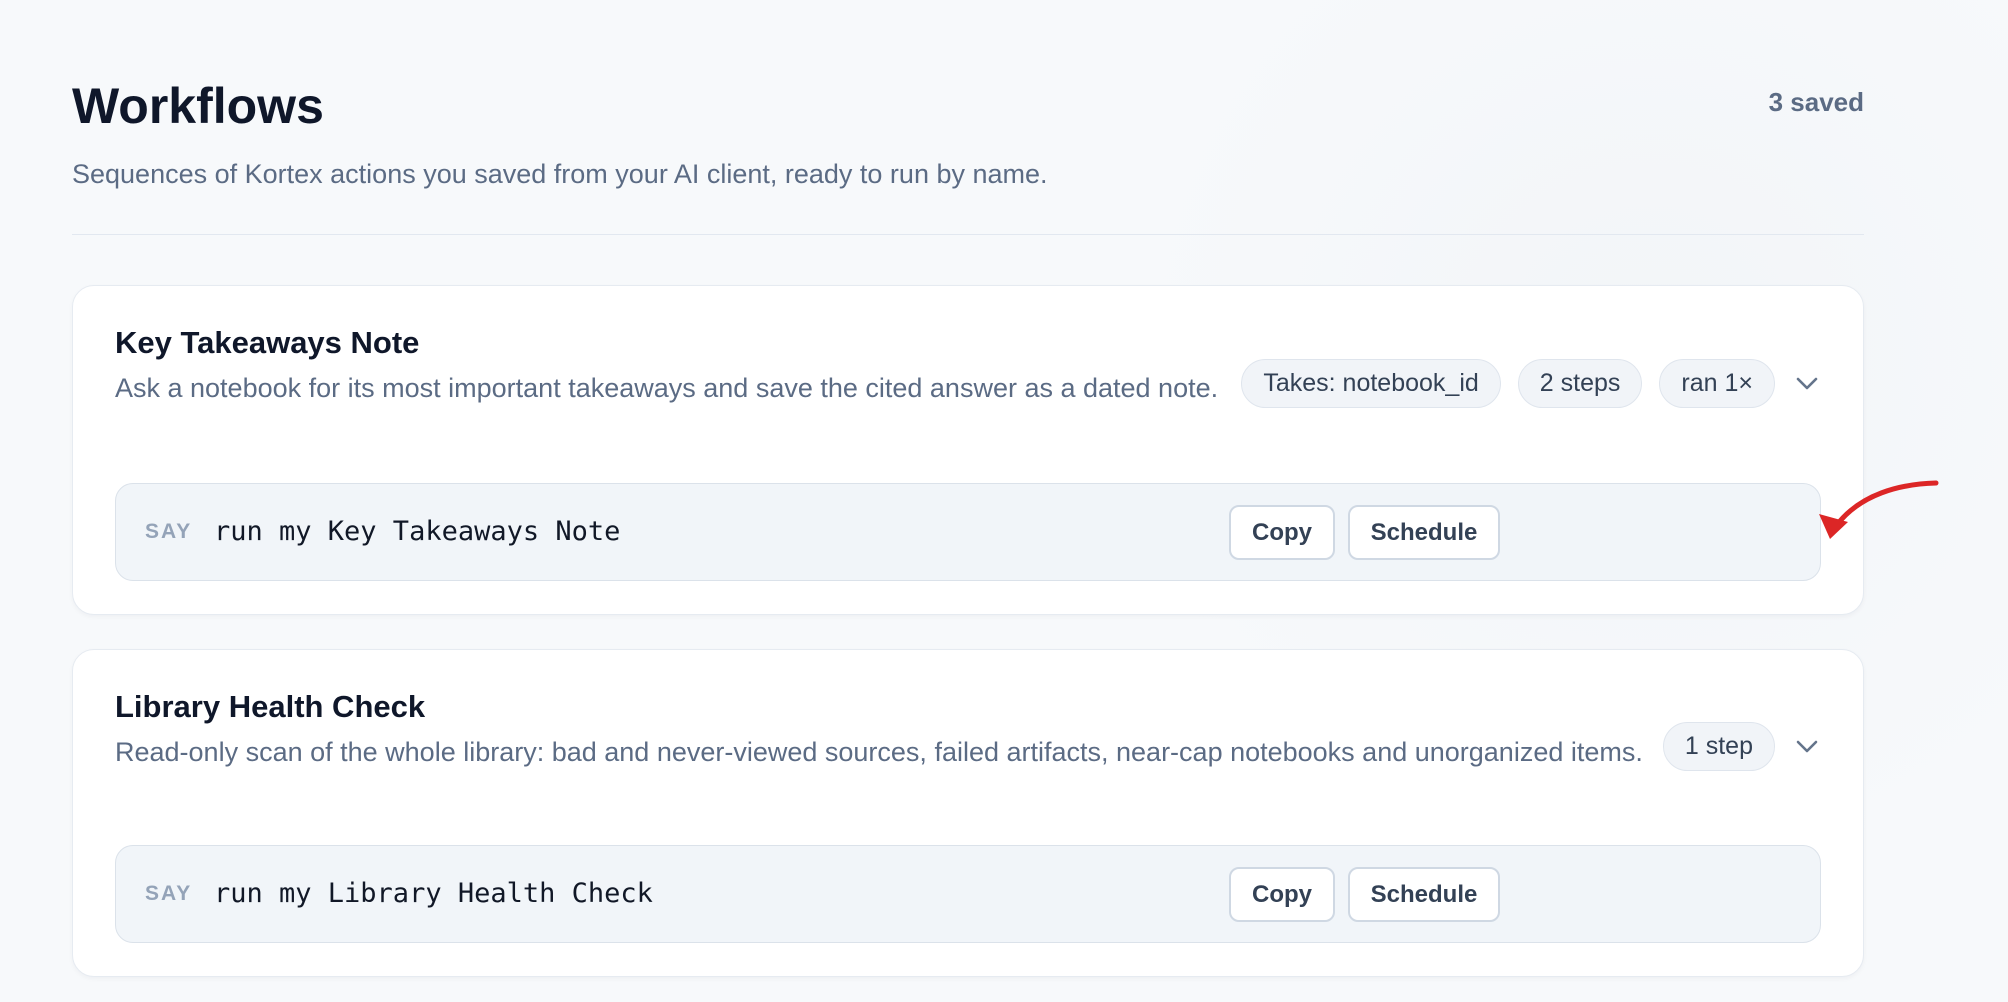 The width and height of the screenshot is (2008, 1002). What do you see at coordinates (1371, 383) in the screenshot?
I see `takes-parameter-chip: Takes: notebook_id` at bounding box center [1371, 383].